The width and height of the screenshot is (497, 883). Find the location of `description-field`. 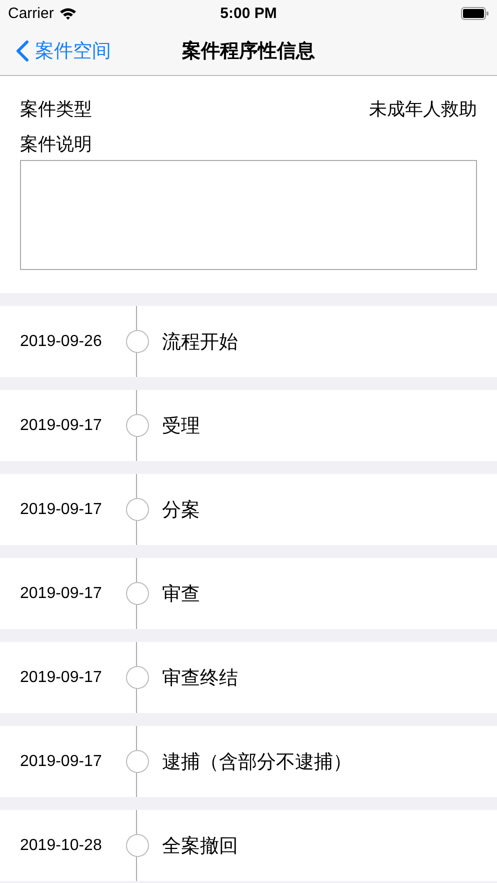

description-field is located at coordinates (248, 215).